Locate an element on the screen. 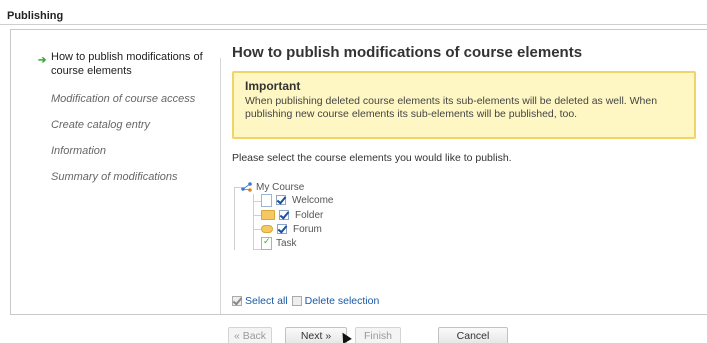 The image size is (707, 343). folder-icon is located at coordinates (268, 215).